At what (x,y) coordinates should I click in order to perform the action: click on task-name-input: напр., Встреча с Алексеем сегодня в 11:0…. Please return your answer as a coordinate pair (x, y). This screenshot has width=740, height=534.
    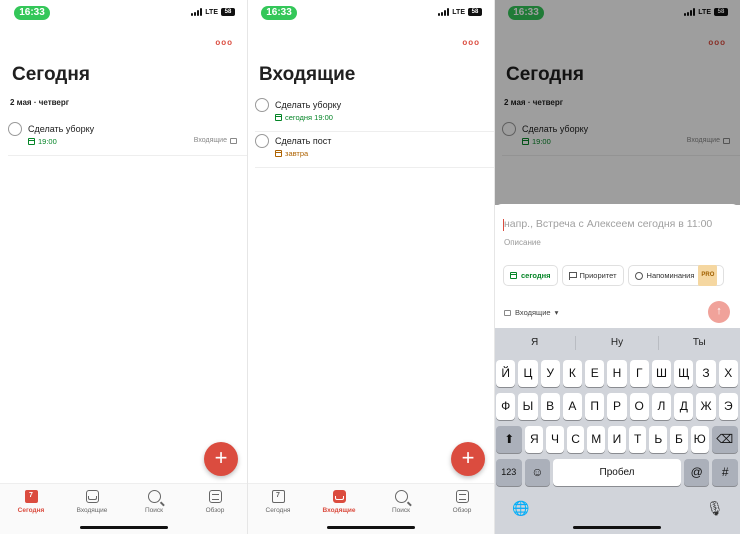
    Looking at the image, I should click on (608, 224).